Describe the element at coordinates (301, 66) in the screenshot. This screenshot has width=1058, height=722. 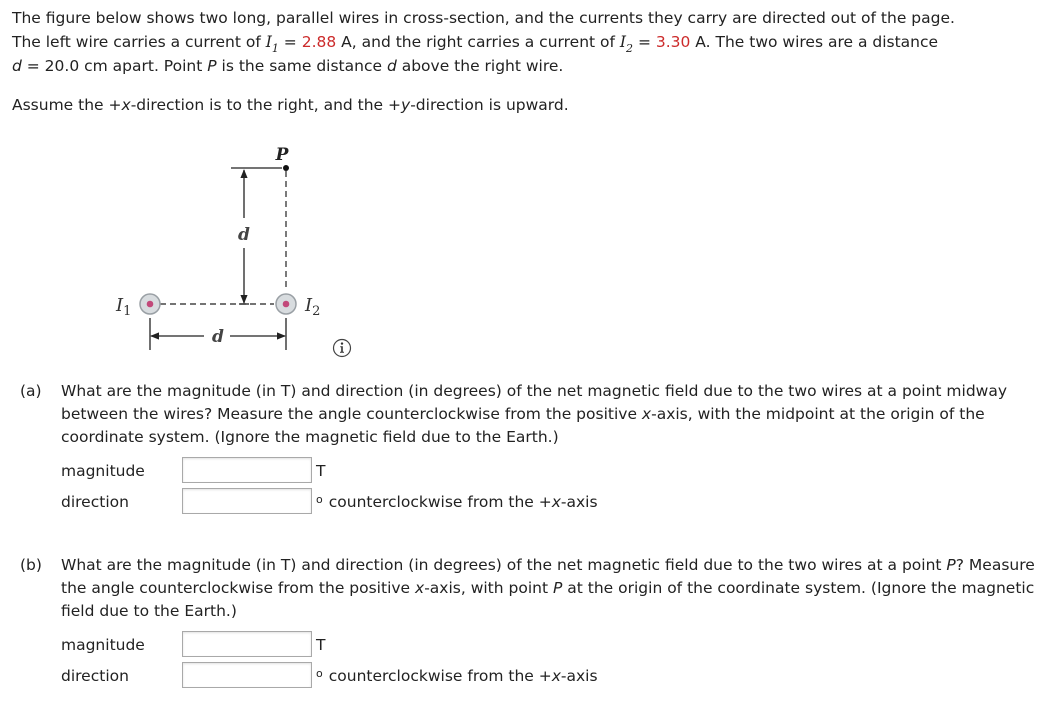
I see `intro-text: is the same distance` at that location.